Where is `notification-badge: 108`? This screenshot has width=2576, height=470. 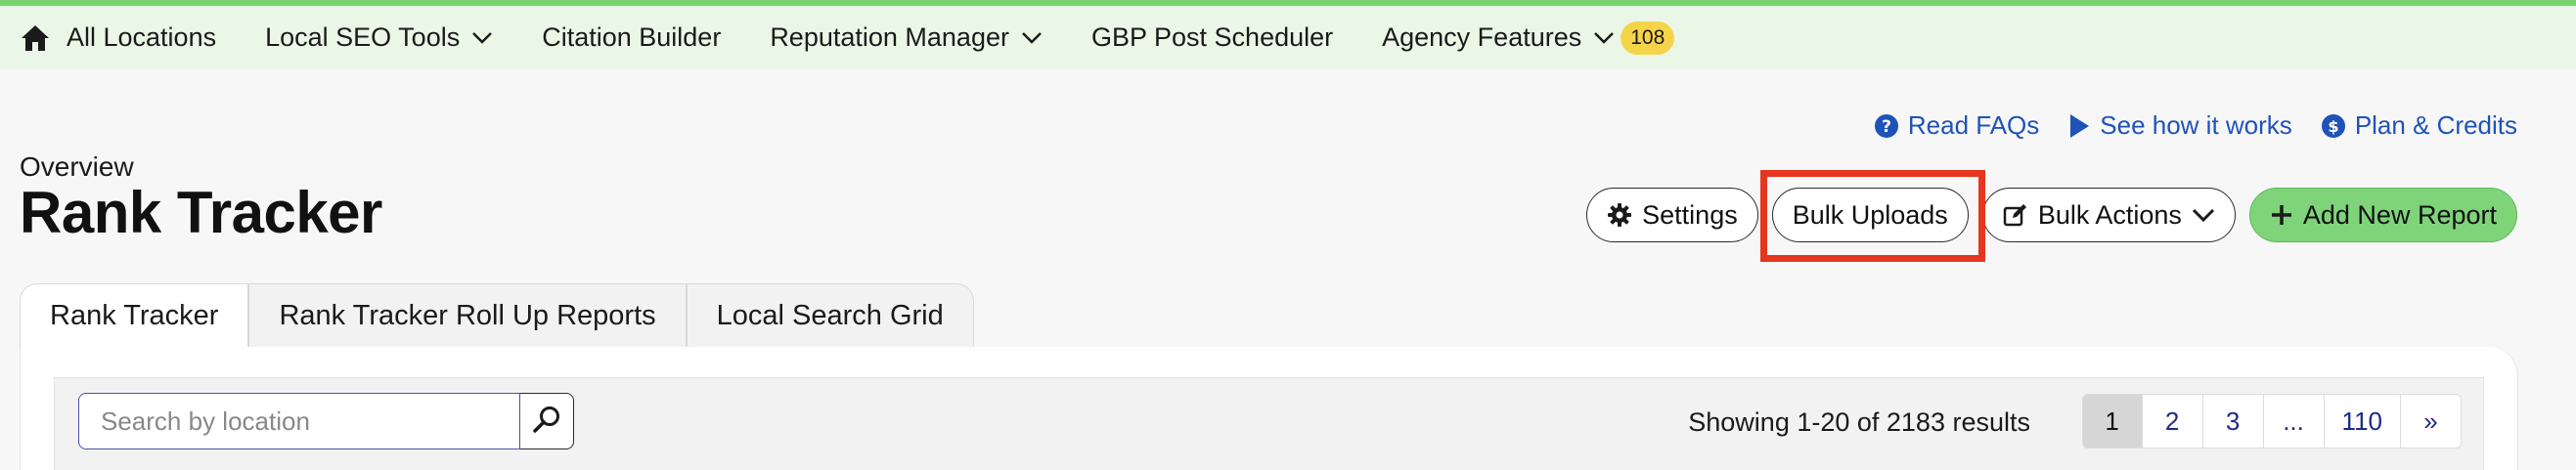 notification-badge: 108 is located at coordinates (1648, 38).